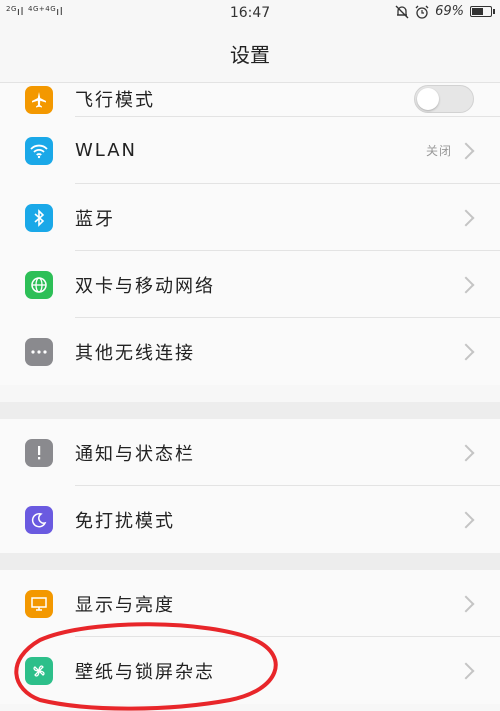 The width and height of the screenshot is (500, 711). What do you see at coordinates (250, 670) in the screenshot?
I see `settings-item-wallpaper-lockscreen: 壁纸与锁屏杂志` at bounding box center [250, 670].